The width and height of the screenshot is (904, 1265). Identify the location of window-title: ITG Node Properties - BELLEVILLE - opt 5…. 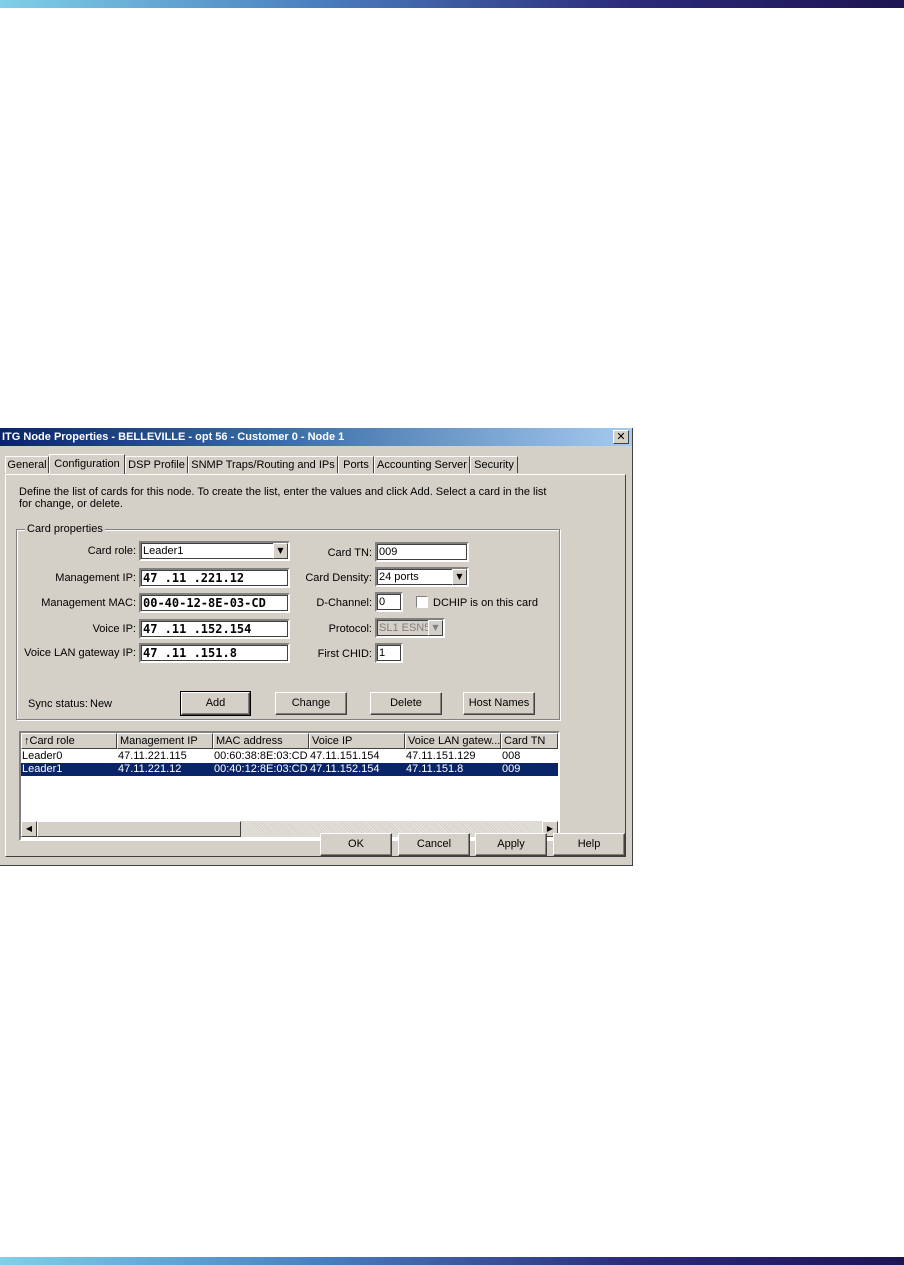
(173, 437).